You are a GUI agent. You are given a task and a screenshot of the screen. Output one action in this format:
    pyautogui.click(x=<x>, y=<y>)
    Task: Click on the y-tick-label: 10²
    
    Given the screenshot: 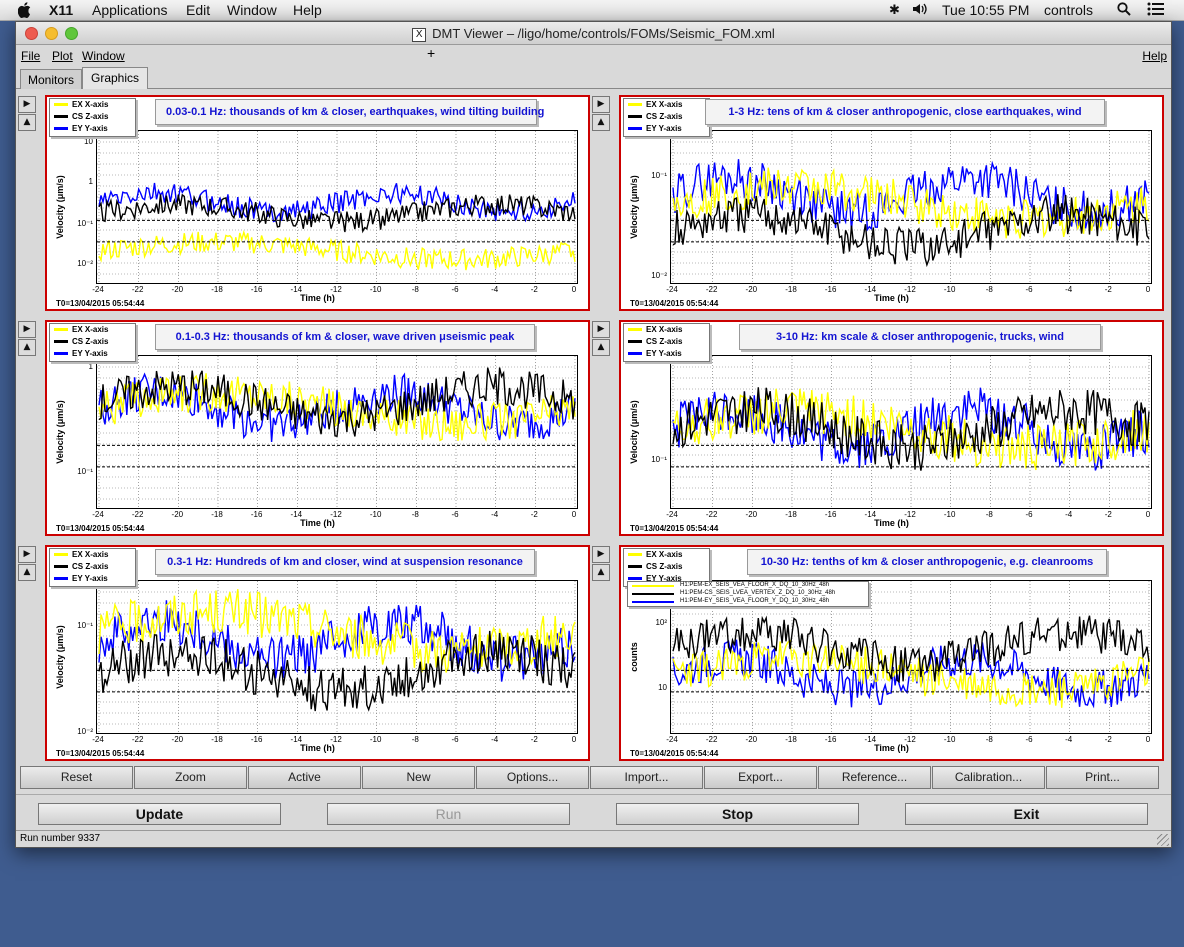 What is the action you would take?
    pyautogui.click(x=661, y=623)
    